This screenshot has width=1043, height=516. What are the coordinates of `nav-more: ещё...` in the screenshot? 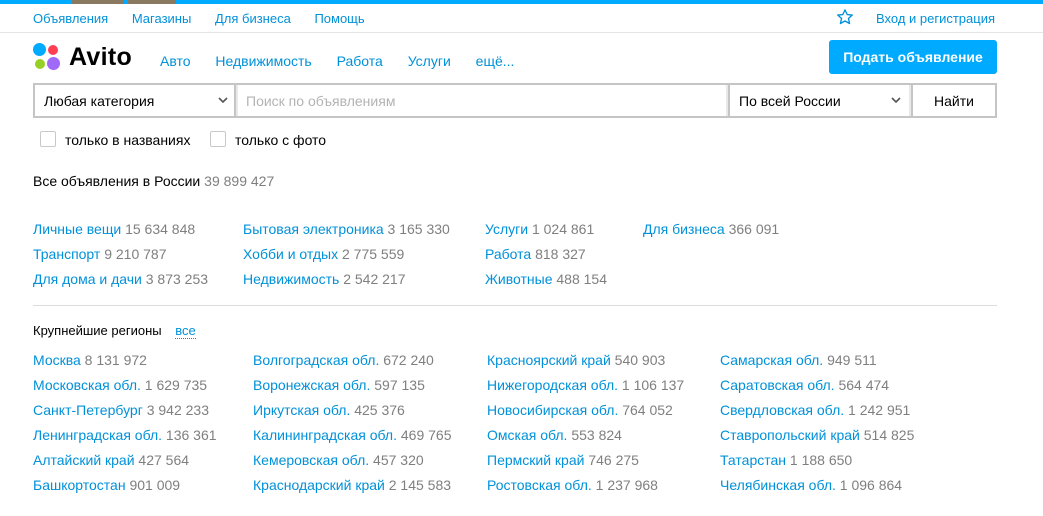 It's located at (495, 61).